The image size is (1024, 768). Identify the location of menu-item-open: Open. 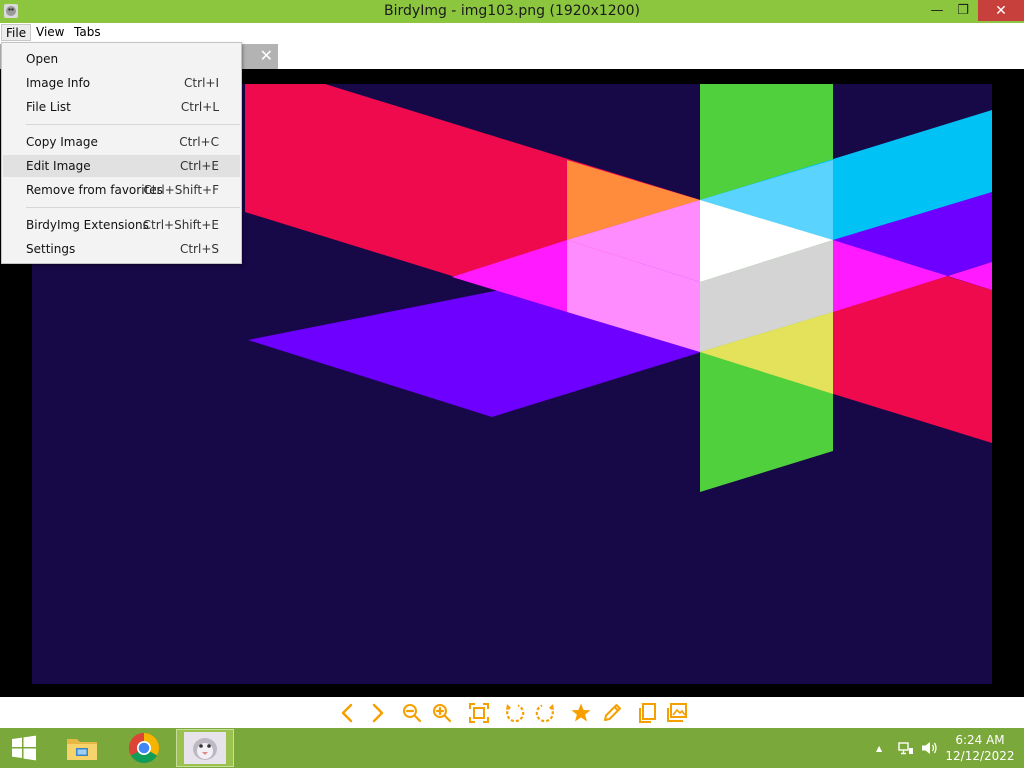
(121, 59).